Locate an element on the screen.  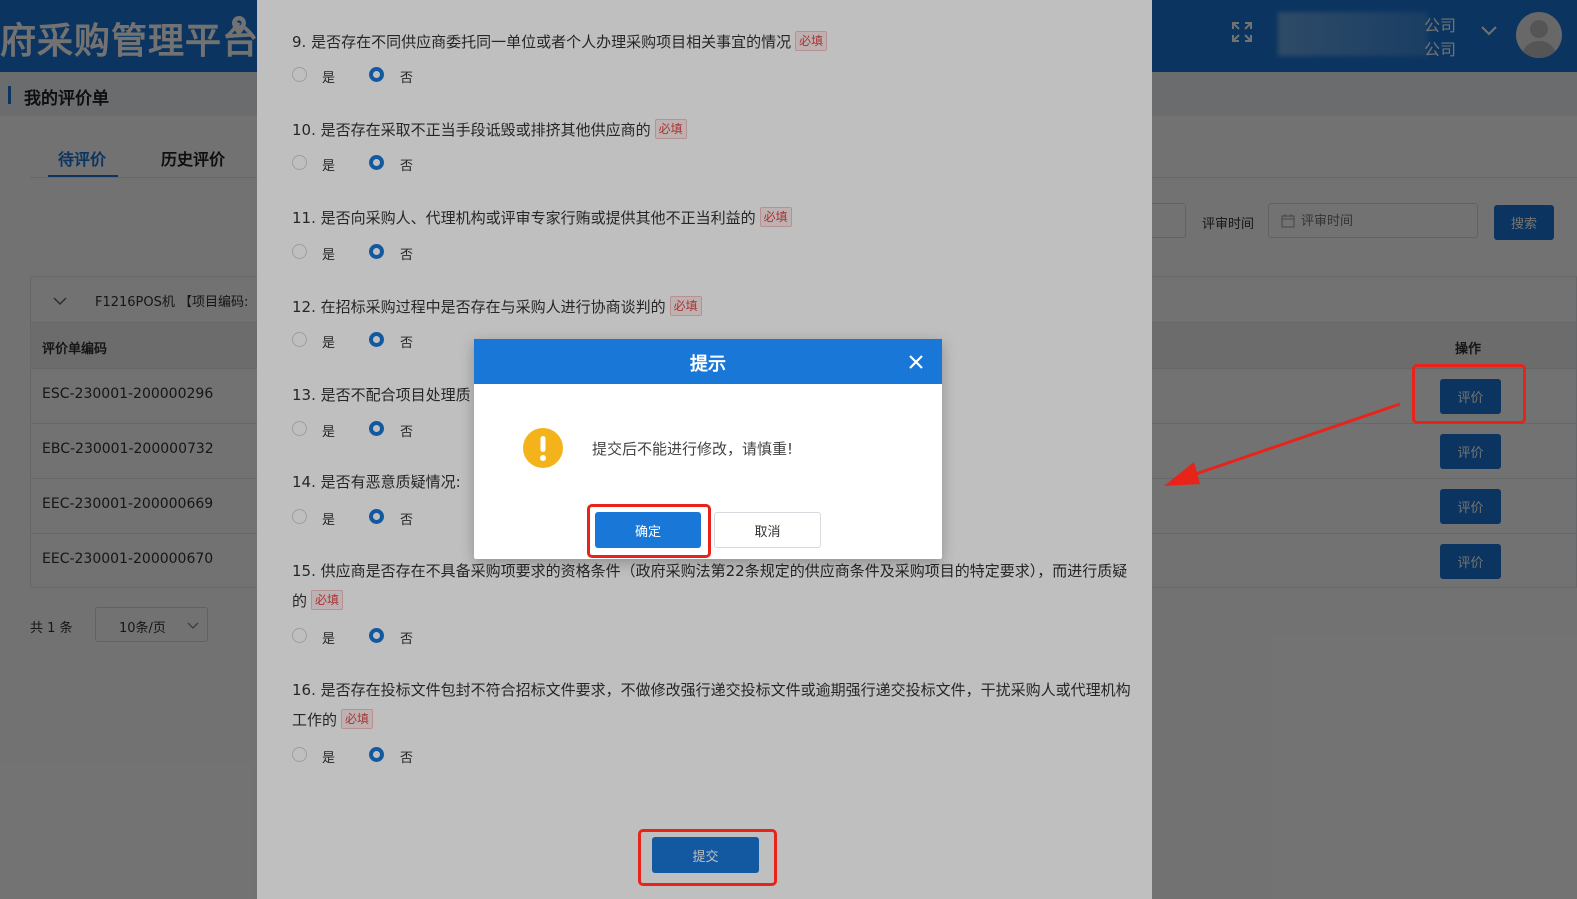
close-icon is located at coordinates (916, 362).